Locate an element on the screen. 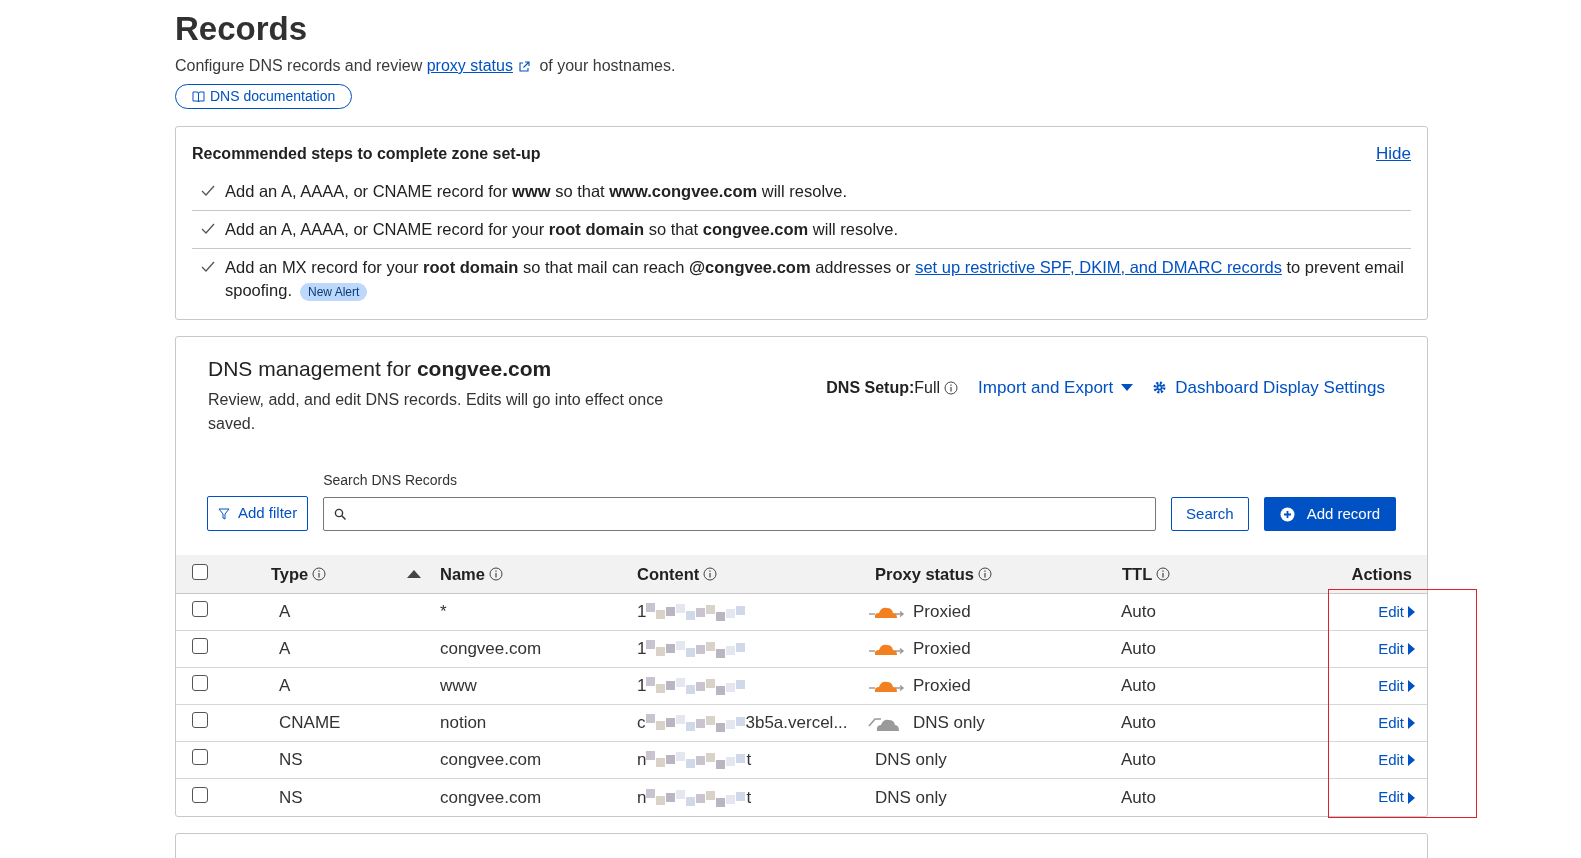 The width and height of the screenshot is (1581, 858). display-settings-link: Dashboard Display Settings is located at coordinates (1269, 387).